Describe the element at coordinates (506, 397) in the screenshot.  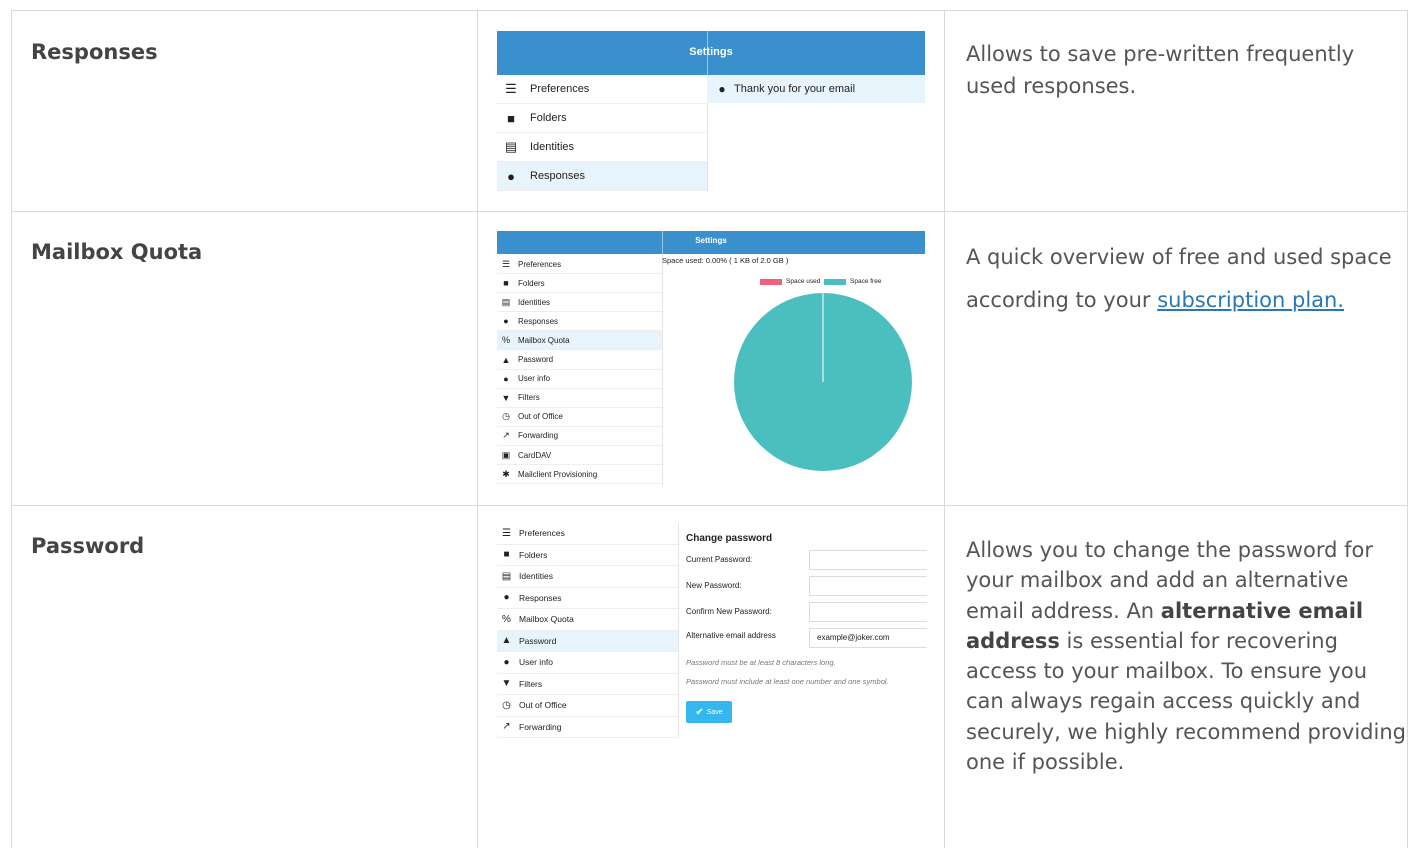
I see `filter-icon: ▼` at that location.